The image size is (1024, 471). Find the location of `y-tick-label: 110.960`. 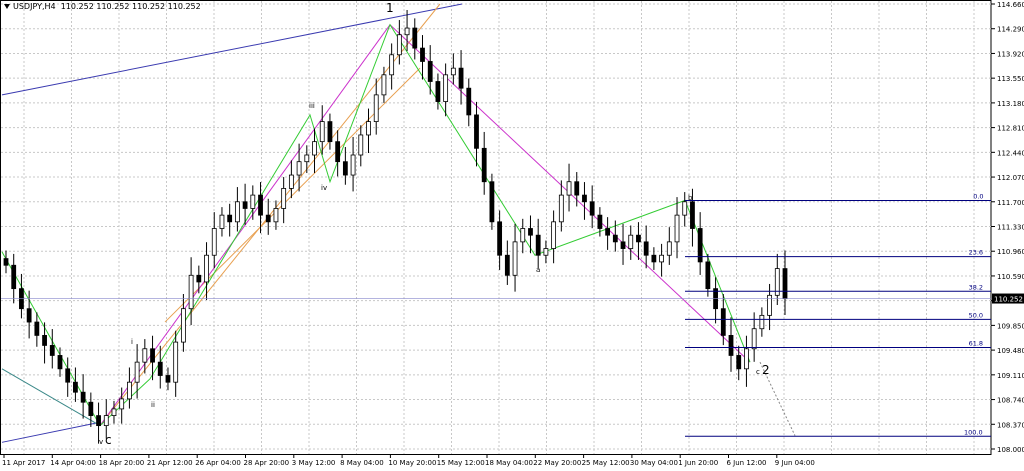

y-tick-label: 110.960 is located at coordinates (1010, 252).